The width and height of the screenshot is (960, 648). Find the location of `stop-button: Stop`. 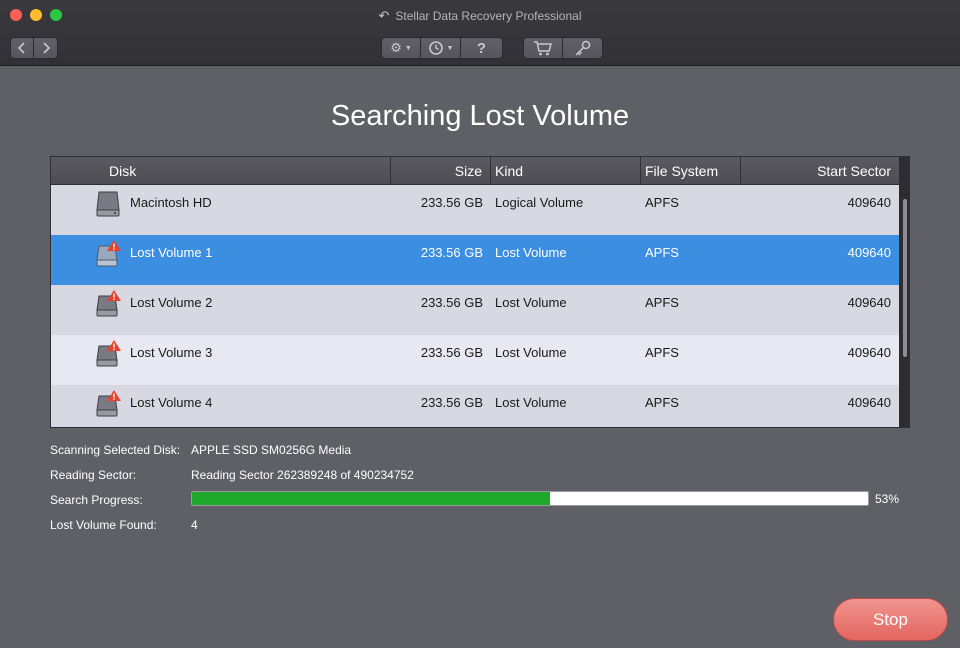

stop-button: Stop is located at coordinates (890, 619).